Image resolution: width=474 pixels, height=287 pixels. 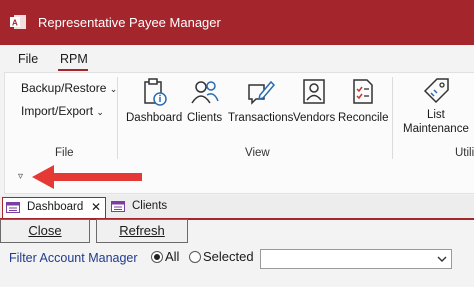 I want to click on transactions-label: Transactions, so click(x=261, y=118).